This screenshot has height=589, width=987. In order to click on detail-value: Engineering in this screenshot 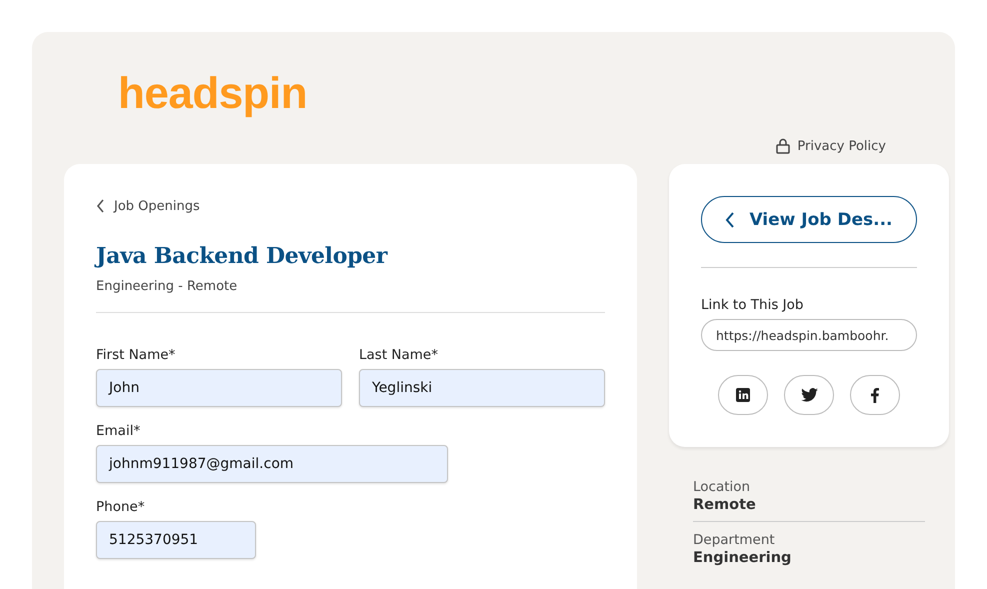, I will do `click(742, 558)`.